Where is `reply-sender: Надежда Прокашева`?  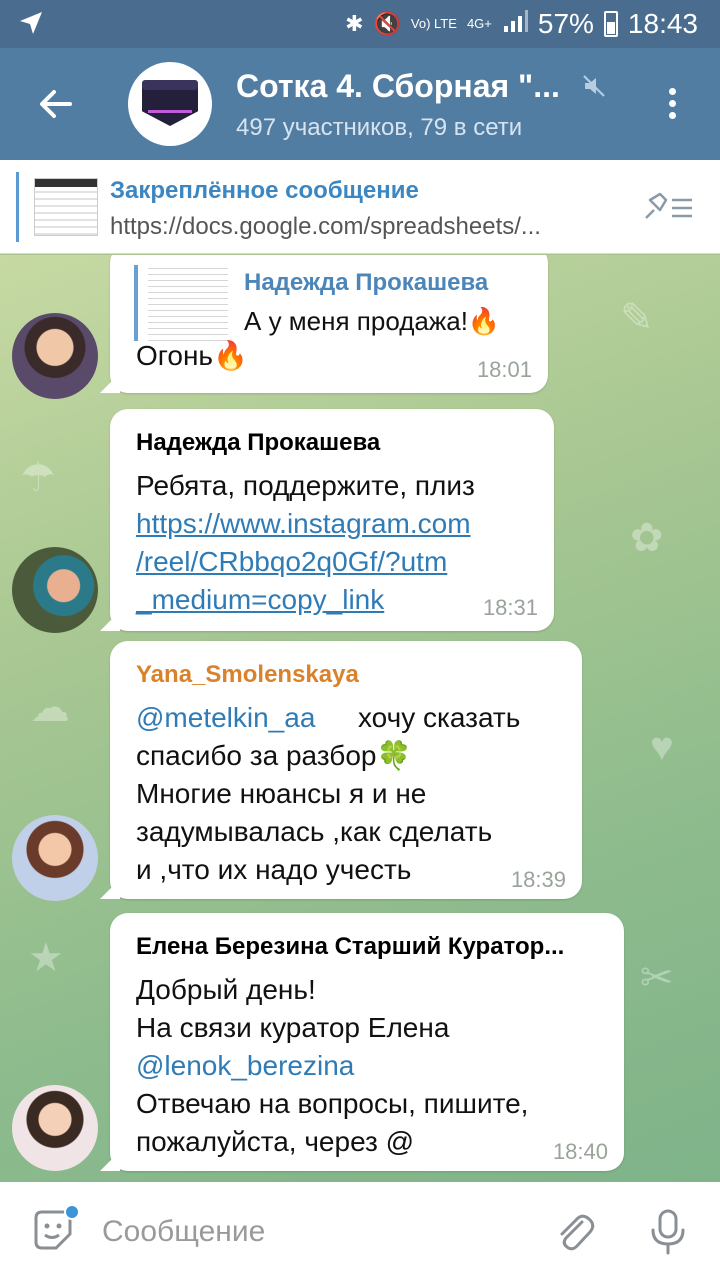
reply-sender: Надежда Прокашева is located at coordinates (366, 282).